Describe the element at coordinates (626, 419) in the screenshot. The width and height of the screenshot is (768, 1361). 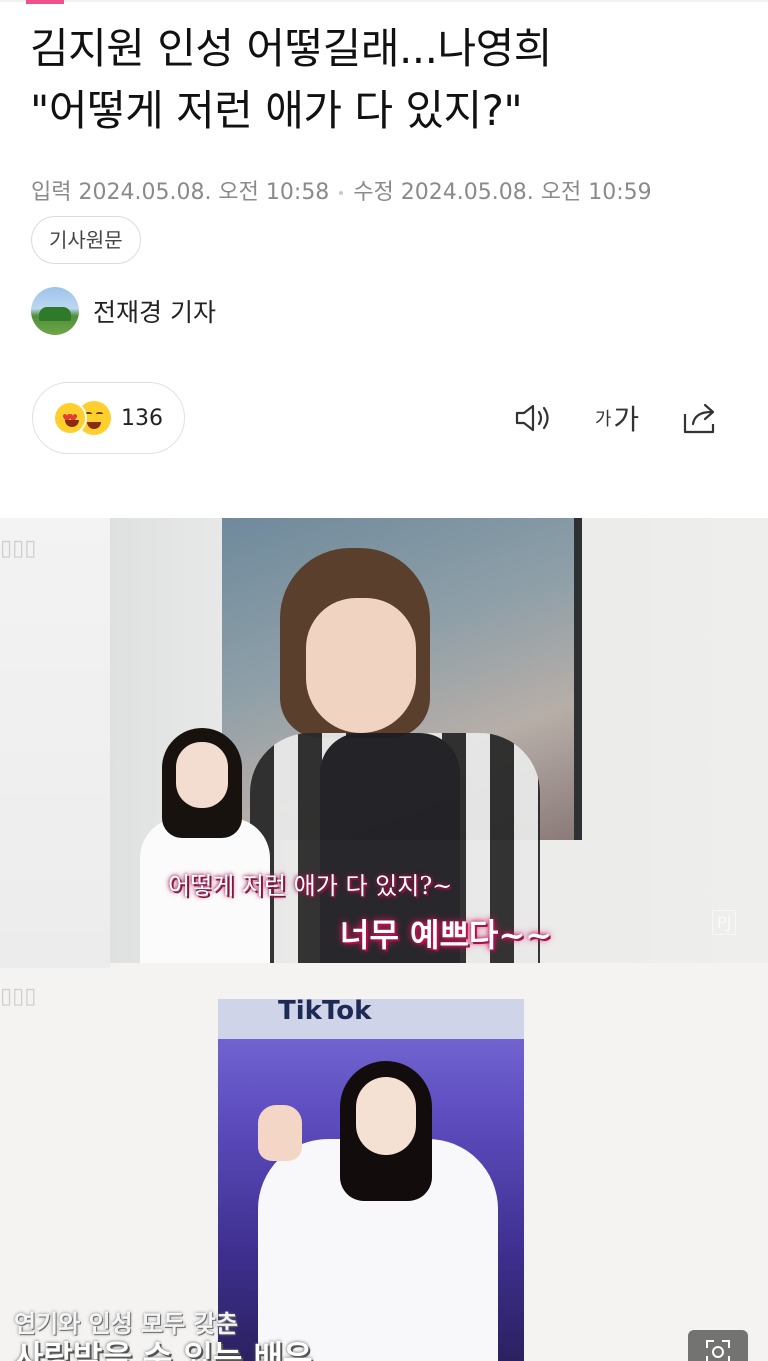
I see `font-large-glyph: 가` at that location.